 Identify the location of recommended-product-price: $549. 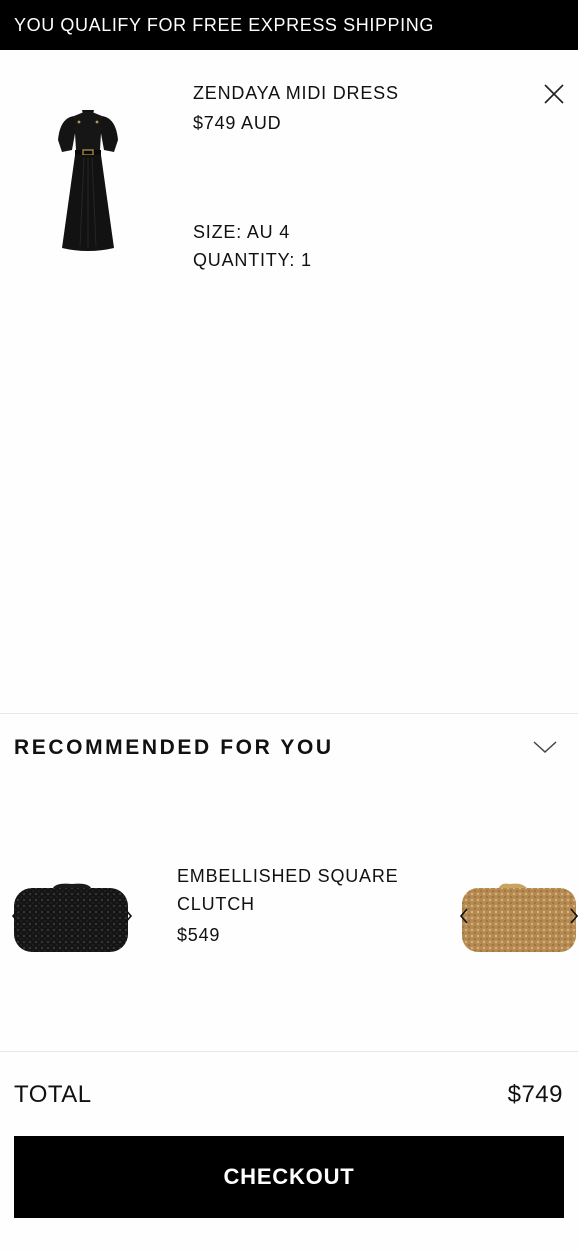
(199, 935).